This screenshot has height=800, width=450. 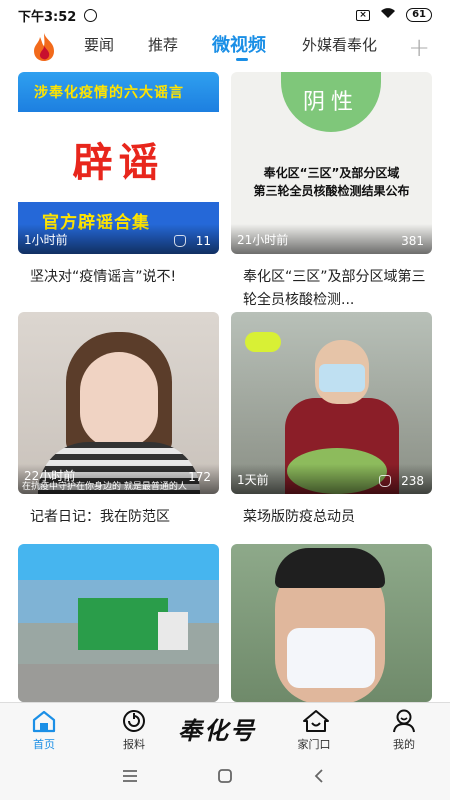 I want to click on tab-foreign-media: 外媒看奉化, so click(x=339, y=44).